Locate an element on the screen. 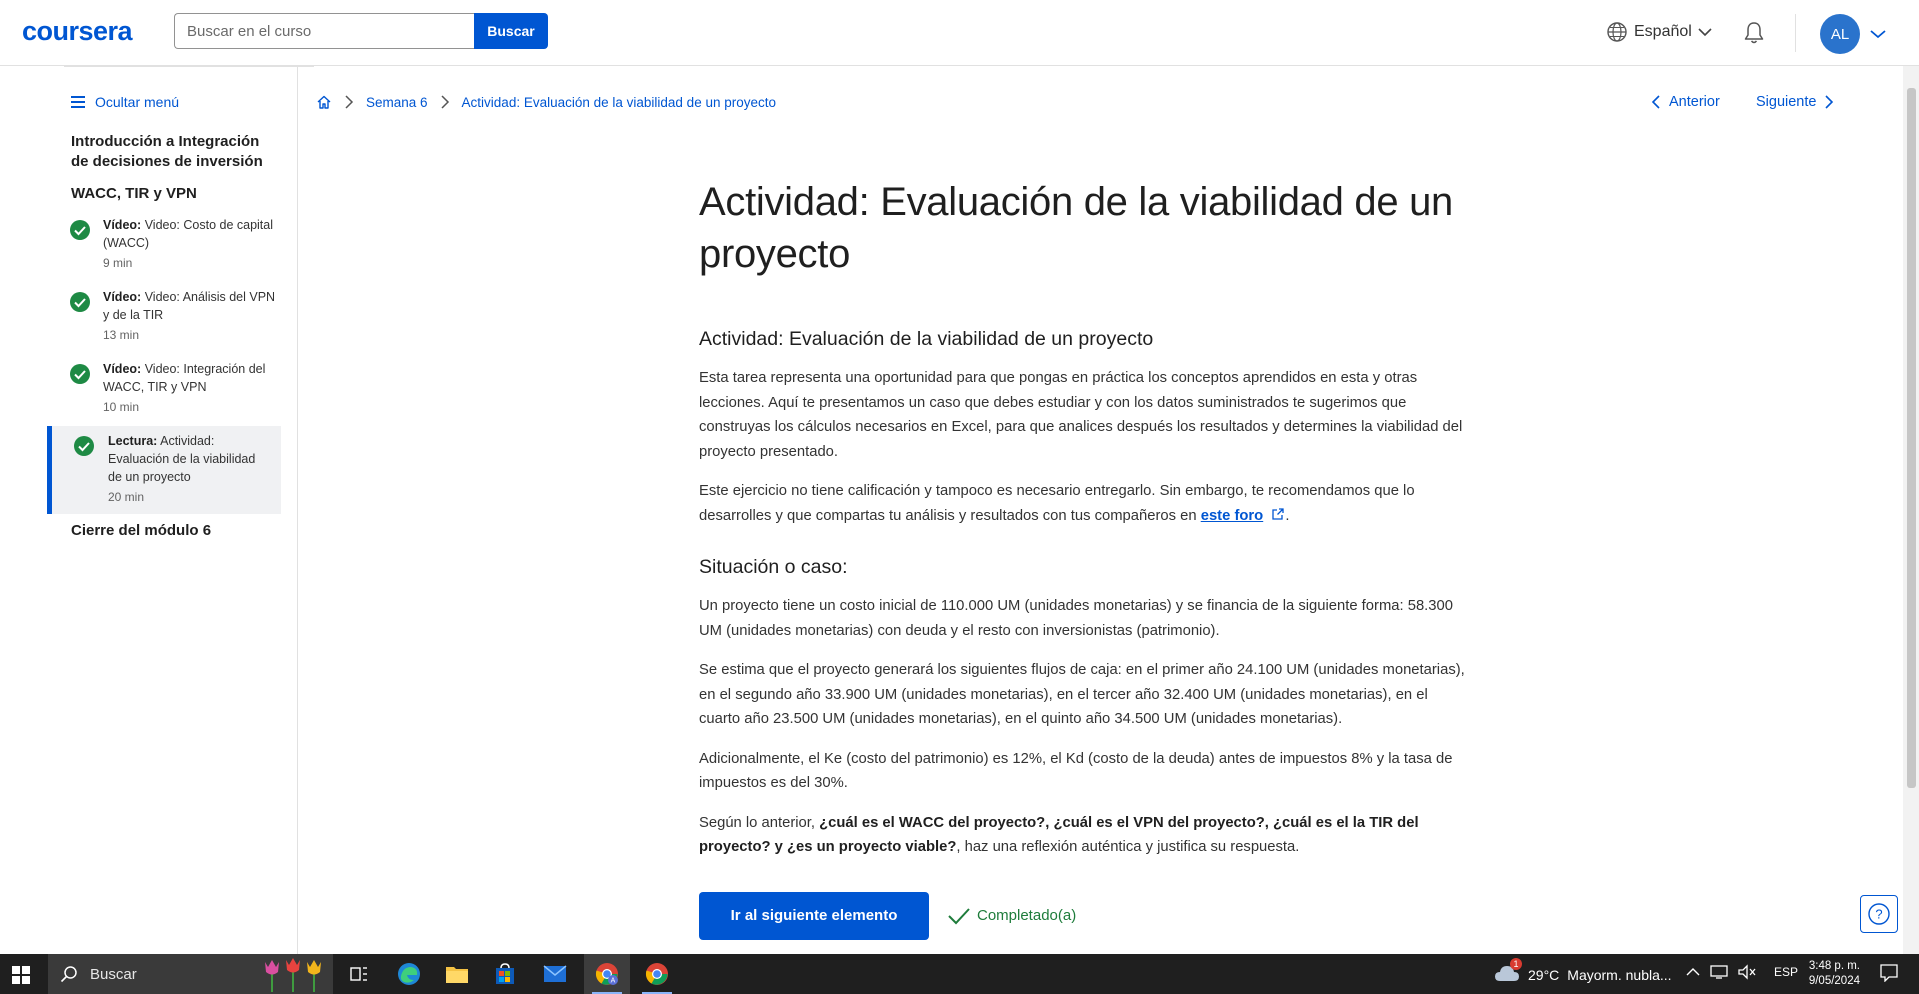 The image size is (1919, 994). home-icon is located at coordinates (324, 102).